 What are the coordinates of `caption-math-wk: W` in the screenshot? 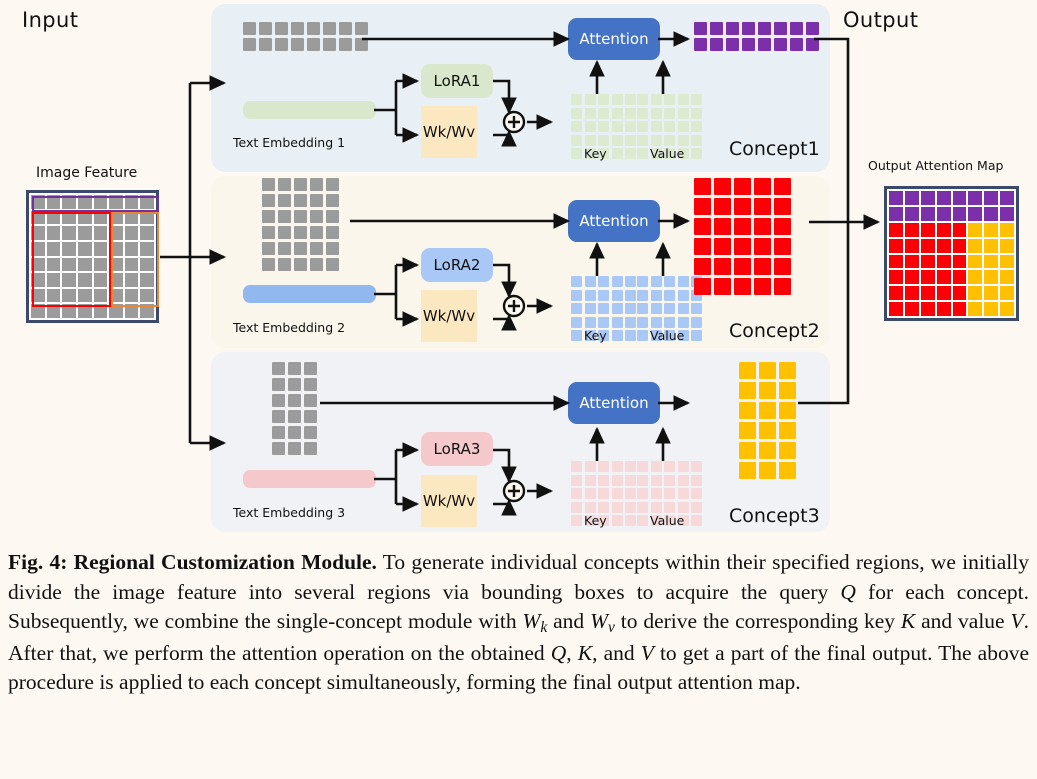 It's located at (531, 621).